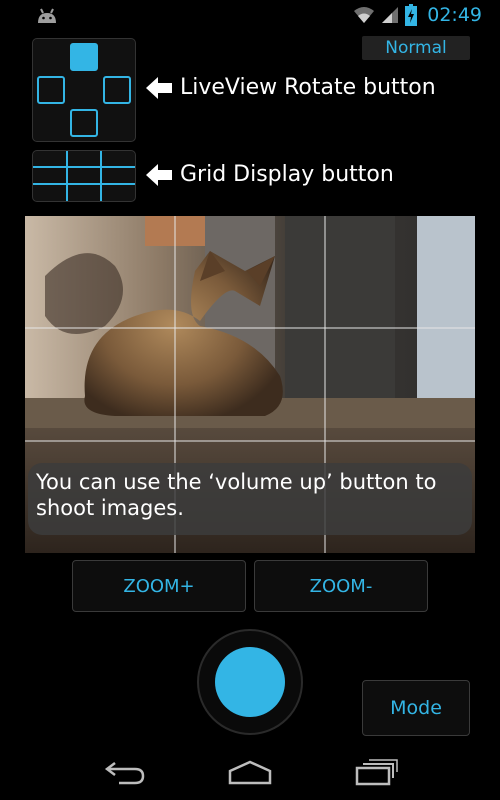 The width and height of the screenshot is (500, 800). Describe the element at coordinates (411, 15) in the screenshot. I see `battery-charging-icon` at that location.